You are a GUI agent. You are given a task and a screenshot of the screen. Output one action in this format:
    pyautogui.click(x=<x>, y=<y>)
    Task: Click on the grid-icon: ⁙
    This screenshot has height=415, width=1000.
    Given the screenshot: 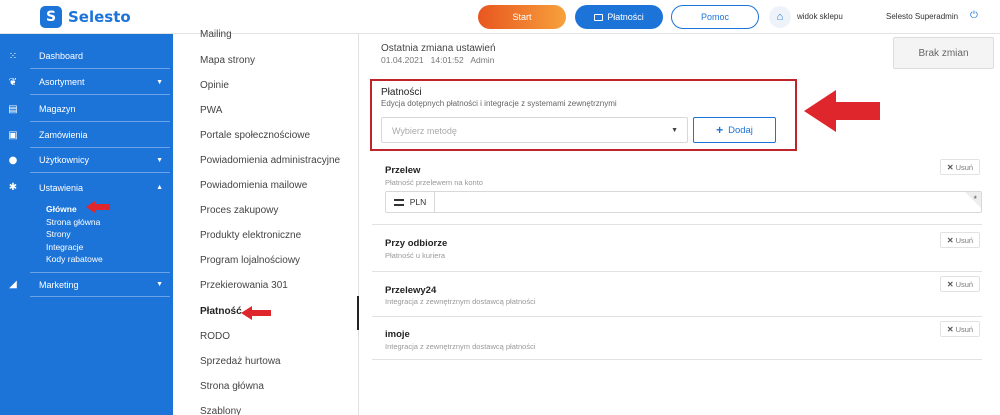 What is the action you would take?
    pyautogui.click(x=13, y=57)
    